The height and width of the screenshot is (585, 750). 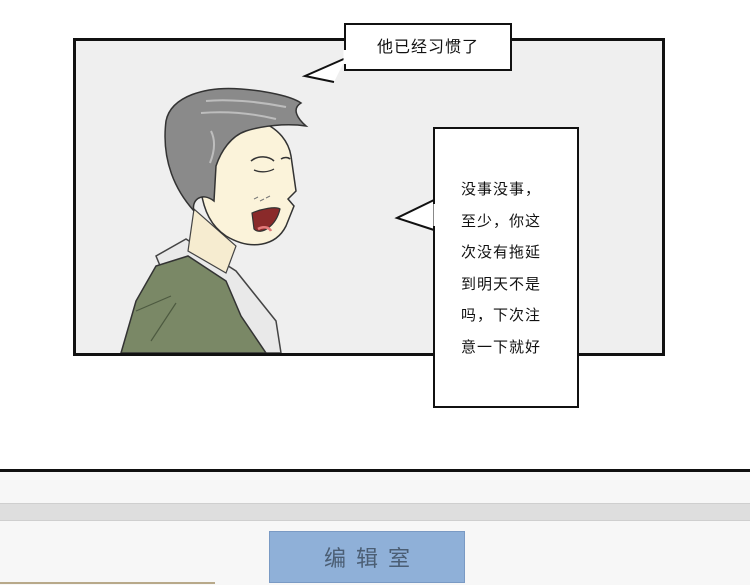 I want to click on speech-bubble-top: 他已经习惯了, so click(x=428, y=47).